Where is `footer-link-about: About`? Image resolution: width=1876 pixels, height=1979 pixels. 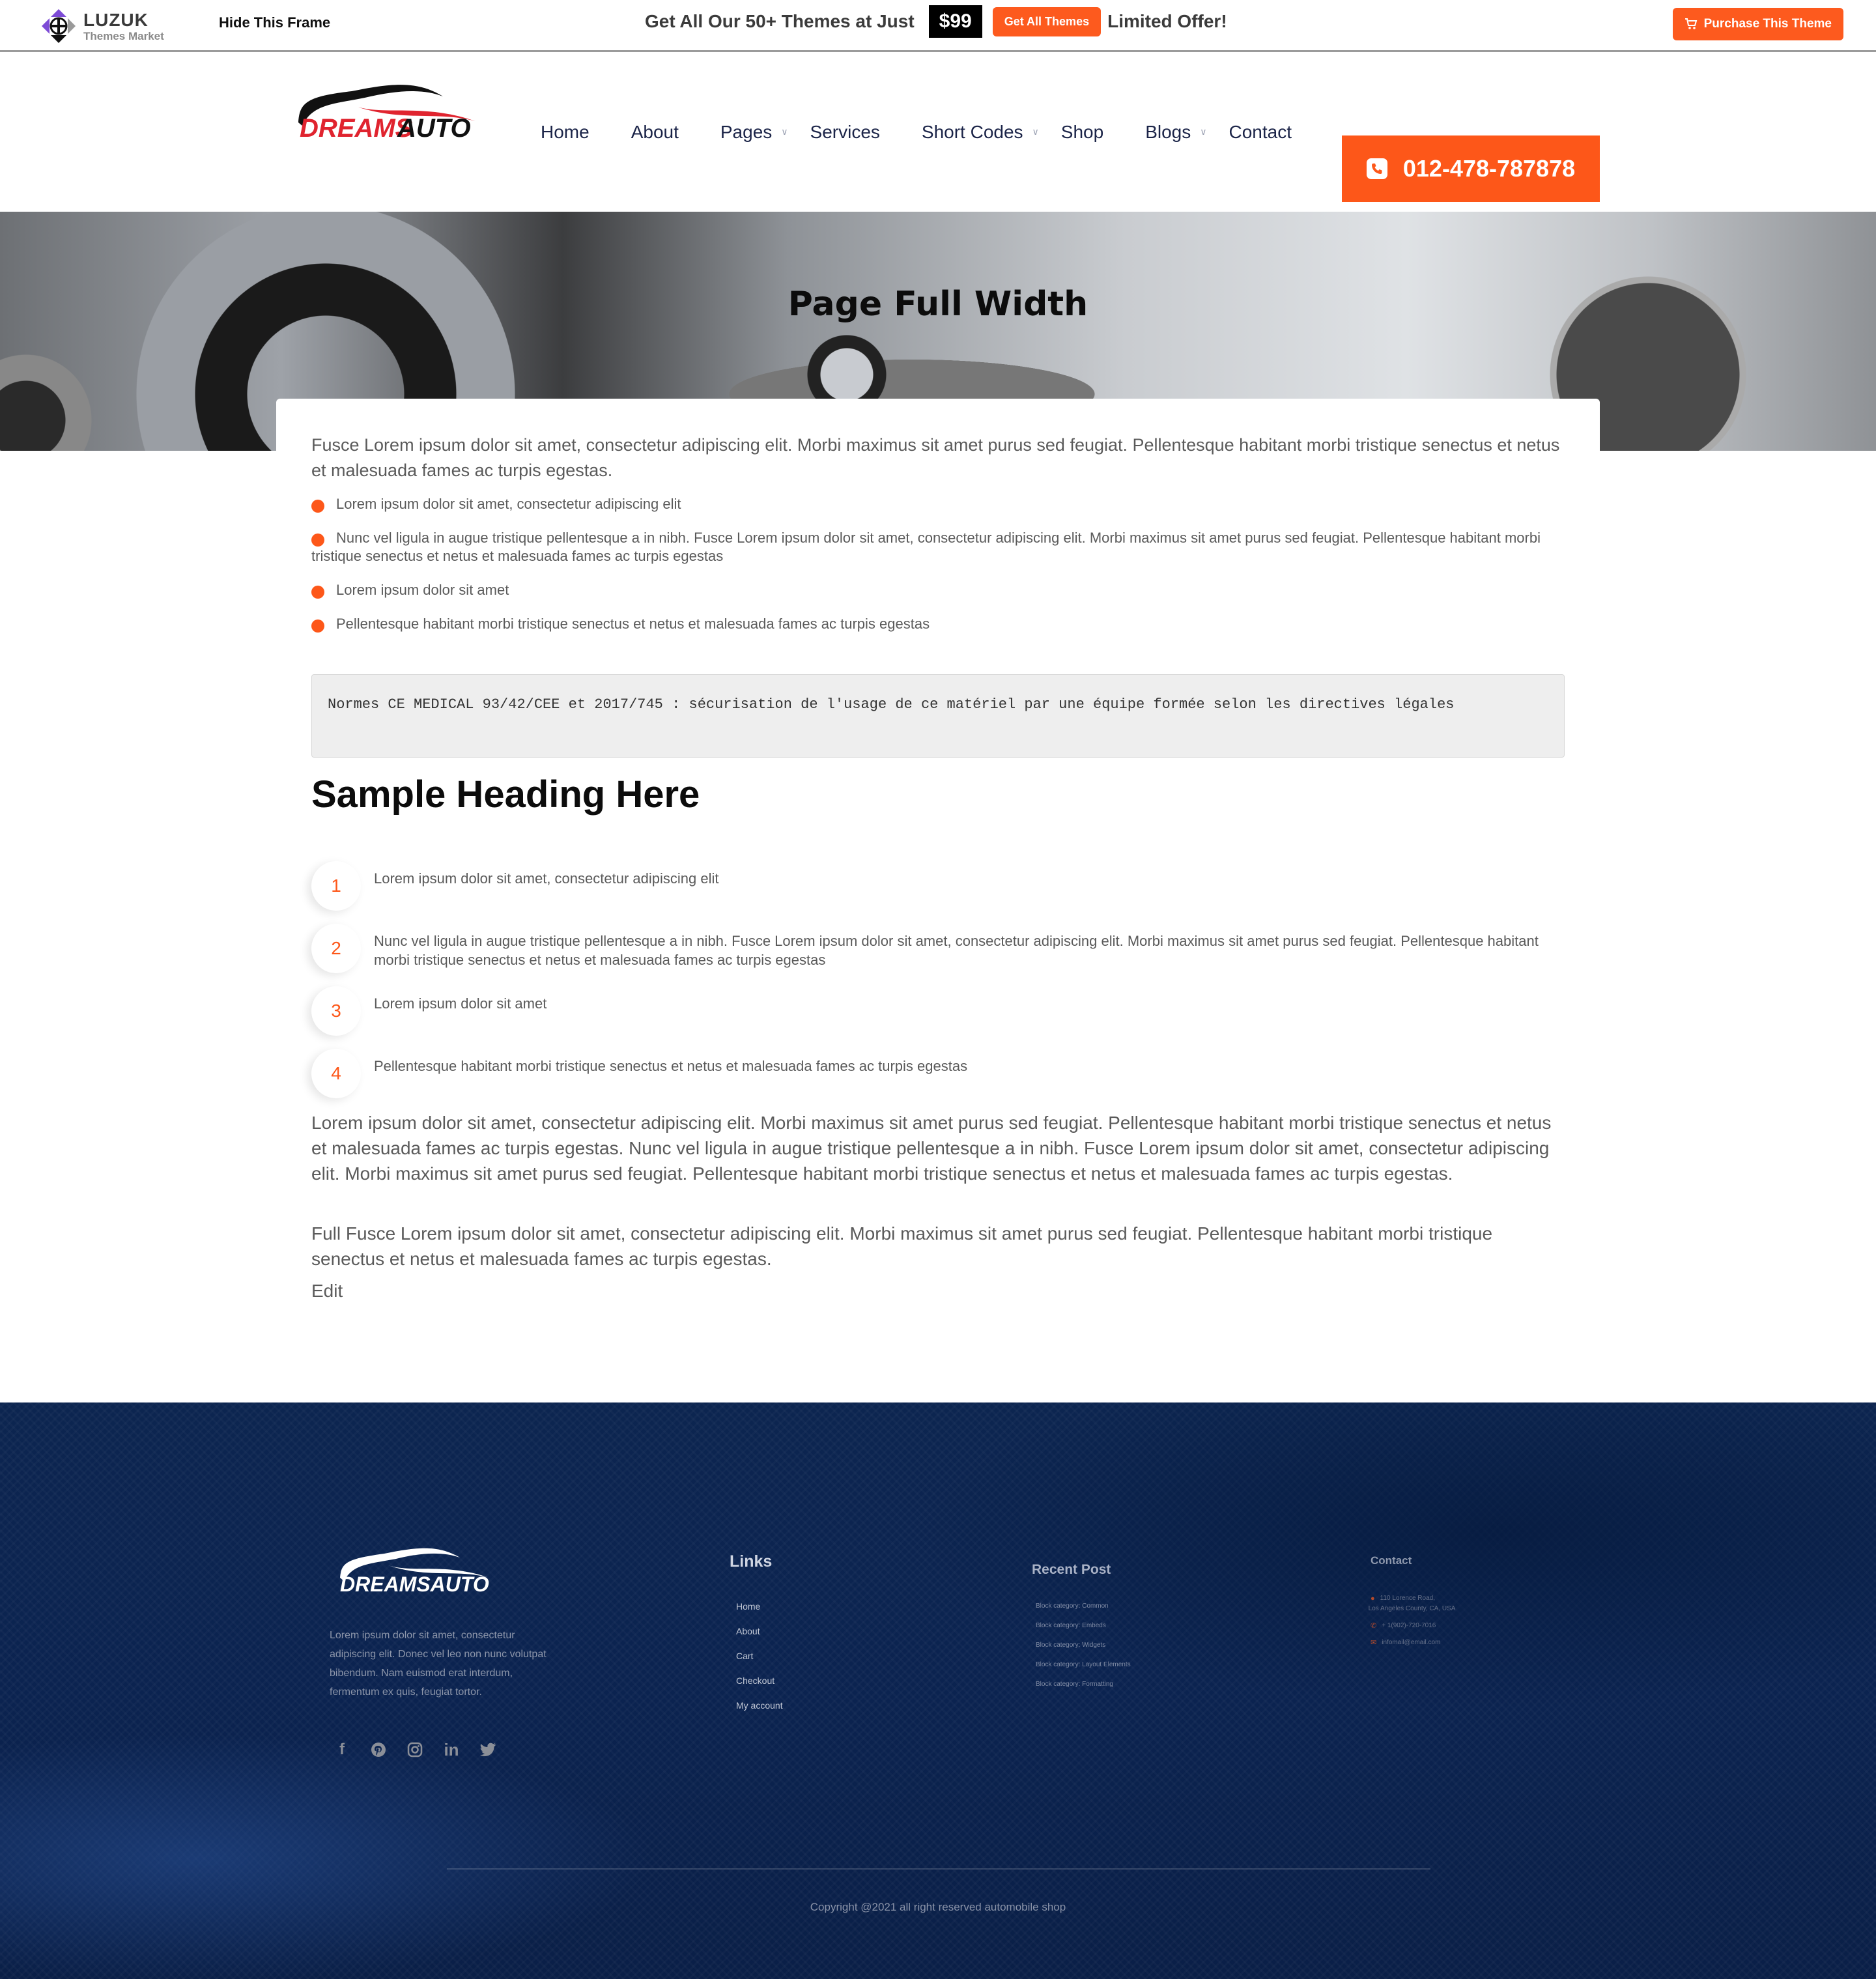
footer-link-about: About is located at coordinates (759, 1638).